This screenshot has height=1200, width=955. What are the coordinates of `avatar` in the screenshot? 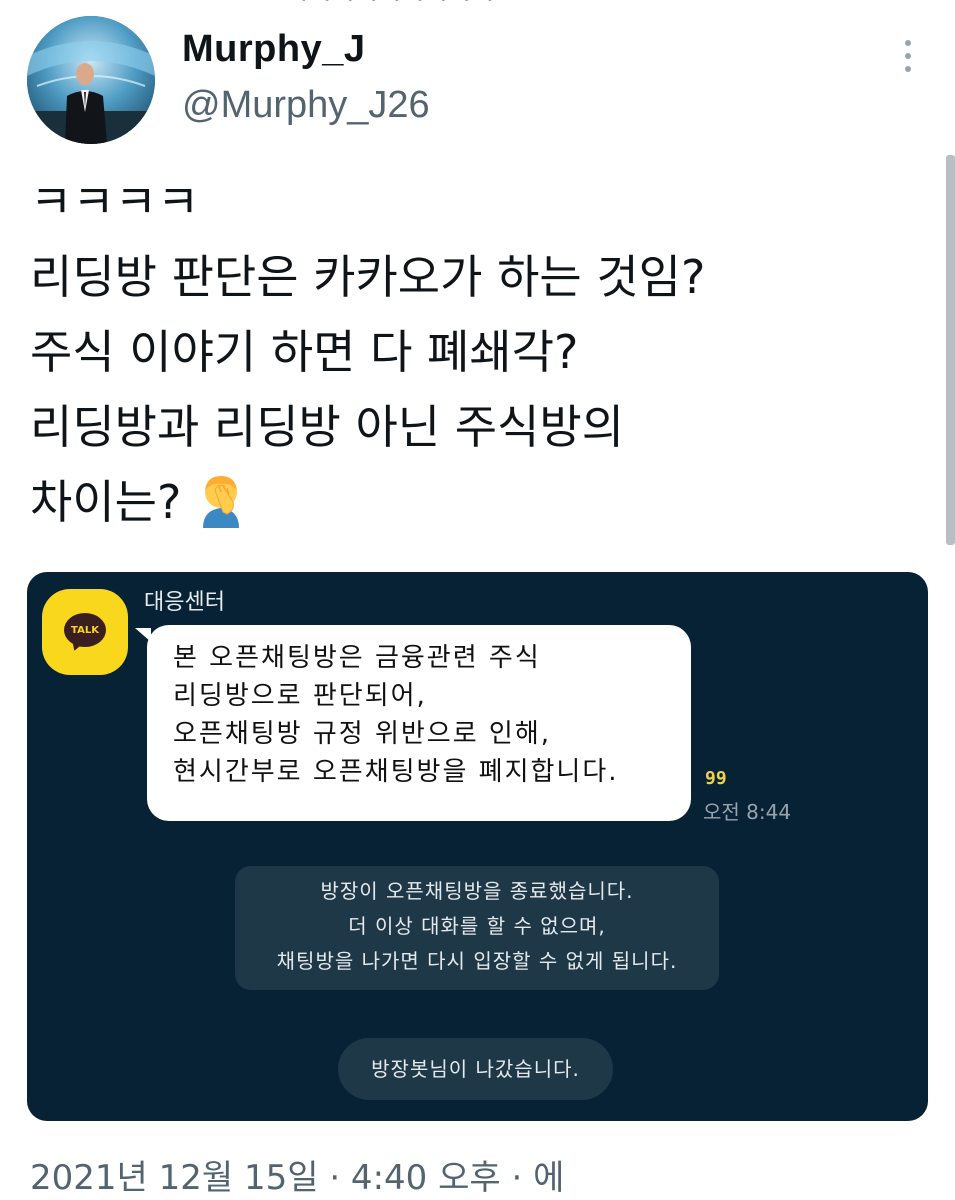 It's located at (91, 80).